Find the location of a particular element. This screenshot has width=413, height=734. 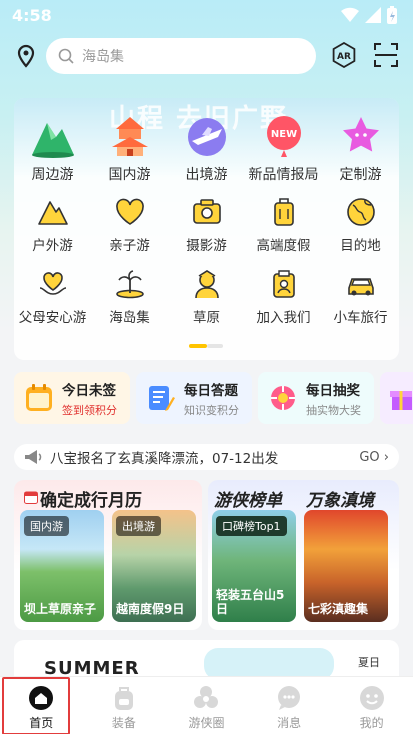

sub-category-row-1: 户外游 亲子游 摄影游 高端度假 目的地 is located at coordinates (206, 225).